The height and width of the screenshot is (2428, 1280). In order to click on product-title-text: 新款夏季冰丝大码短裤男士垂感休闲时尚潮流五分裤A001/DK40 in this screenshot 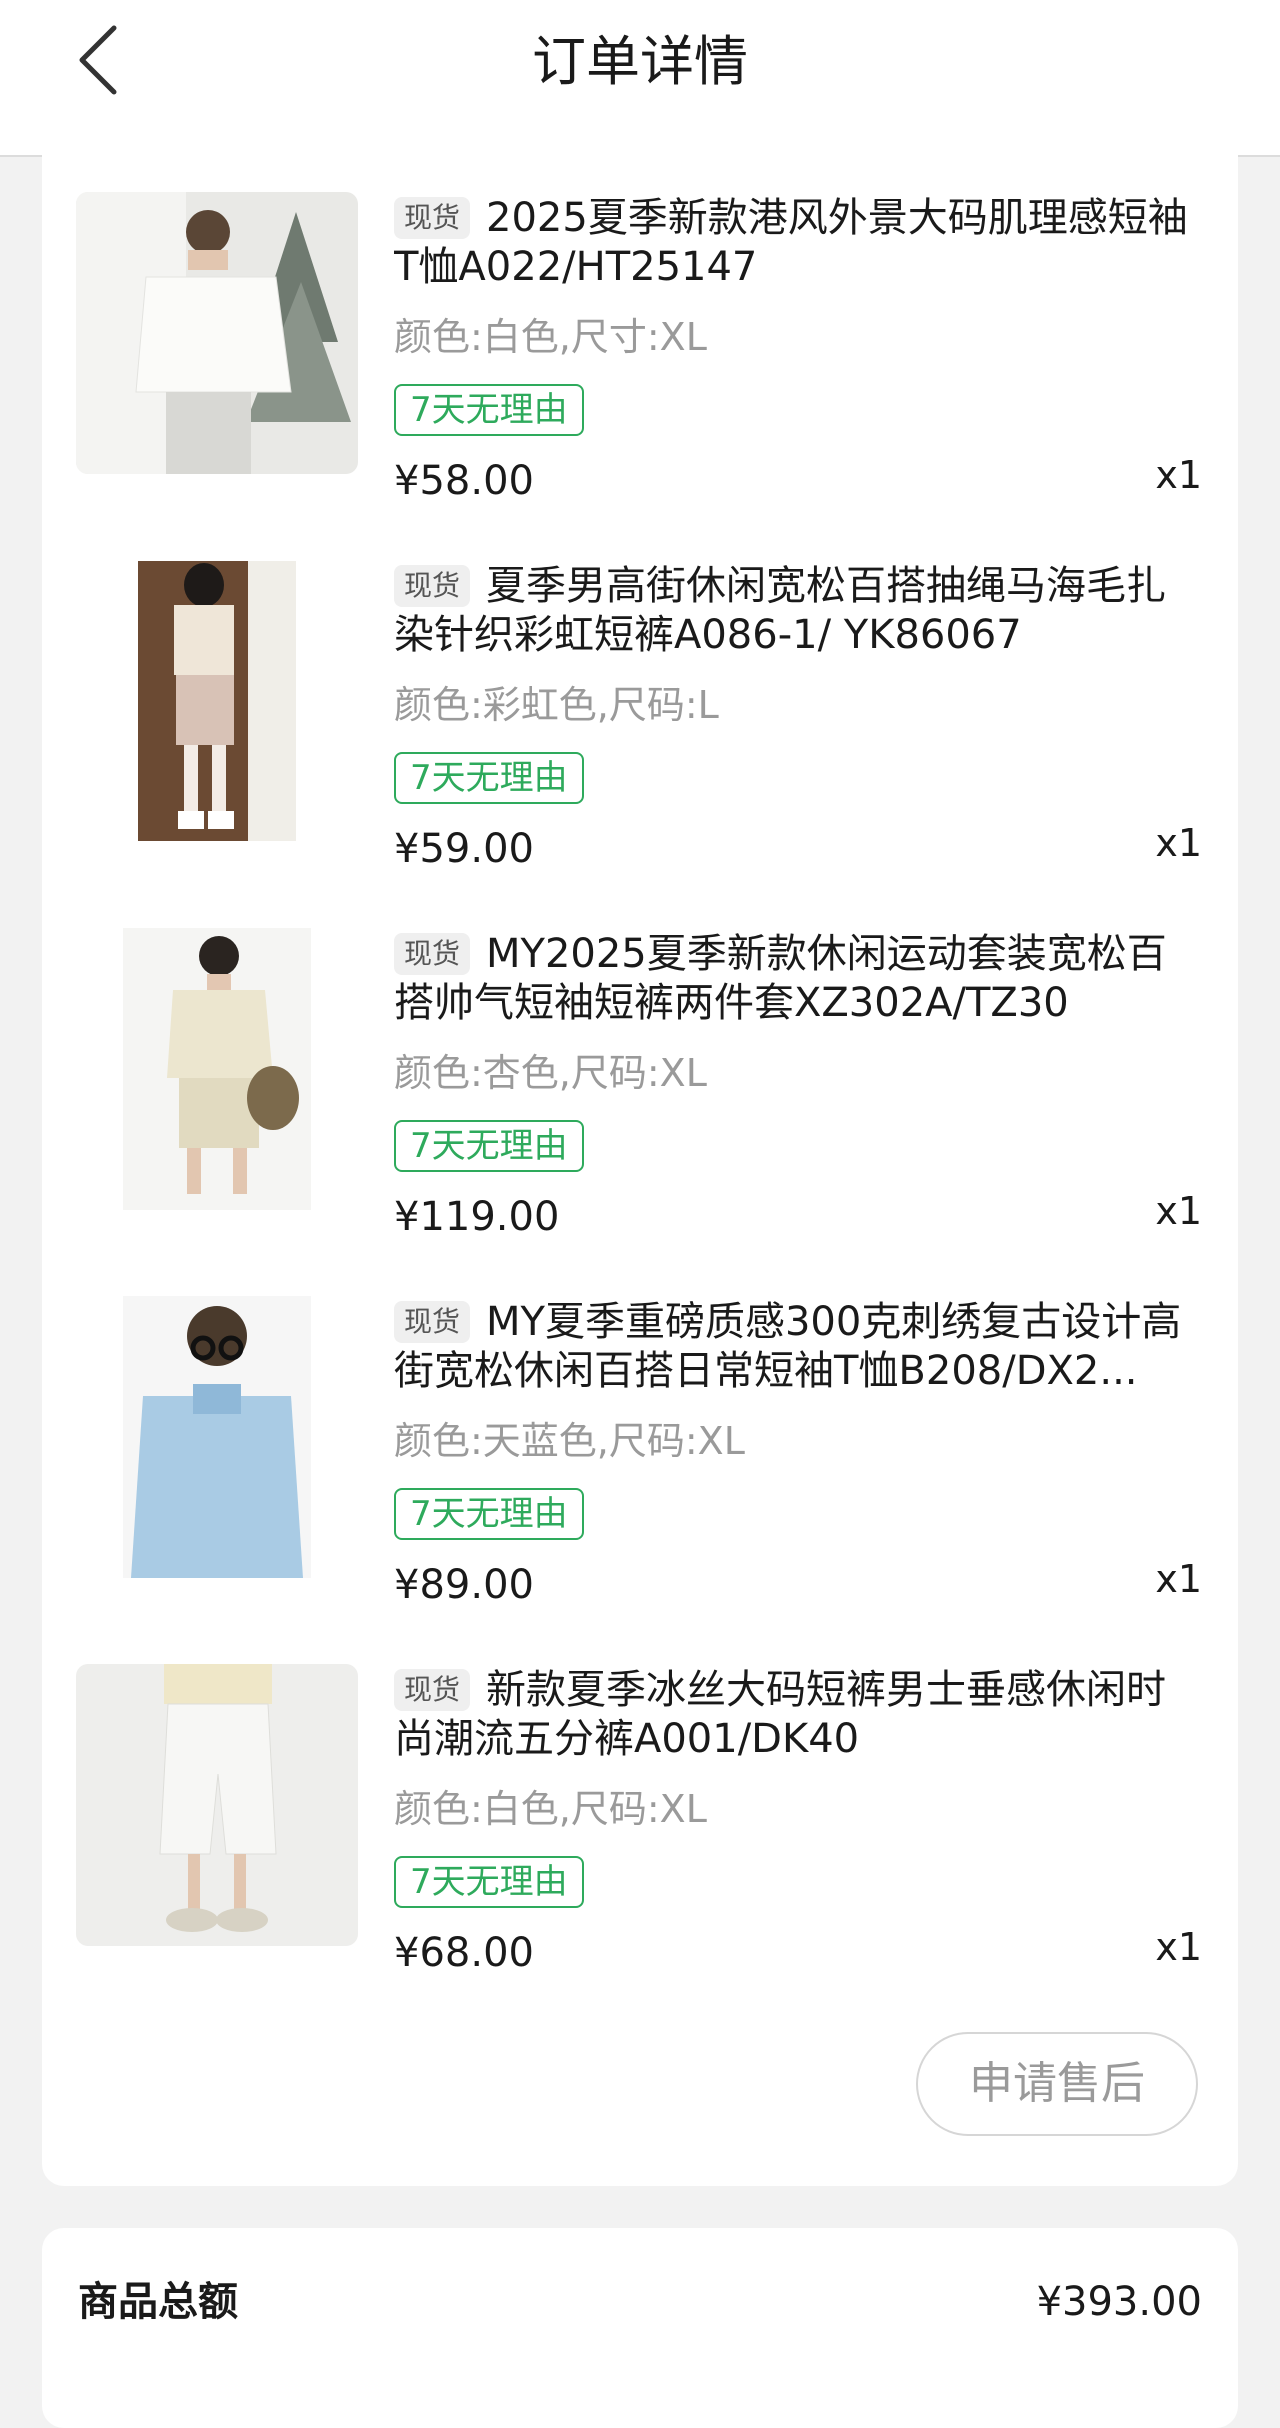, I will do `click(780, 1714)`.